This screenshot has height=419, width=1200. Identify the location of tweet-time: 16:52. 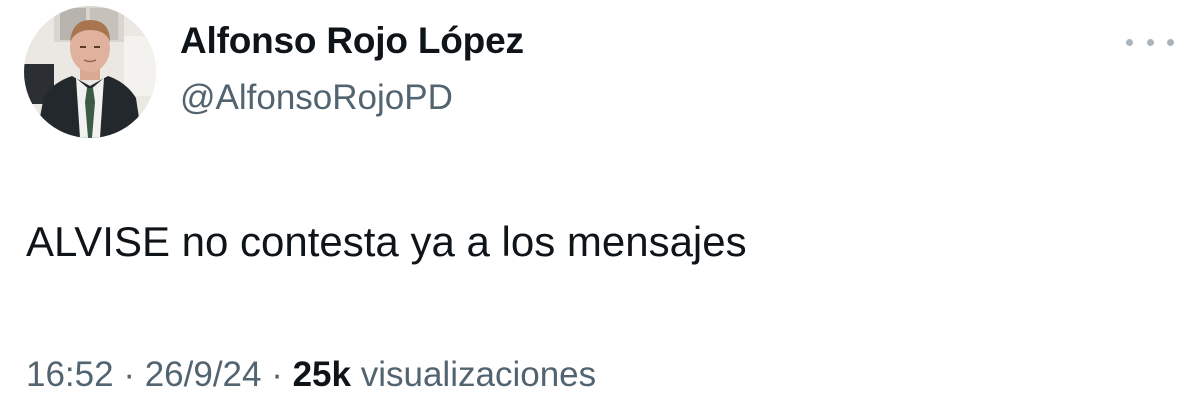
(70, 374).